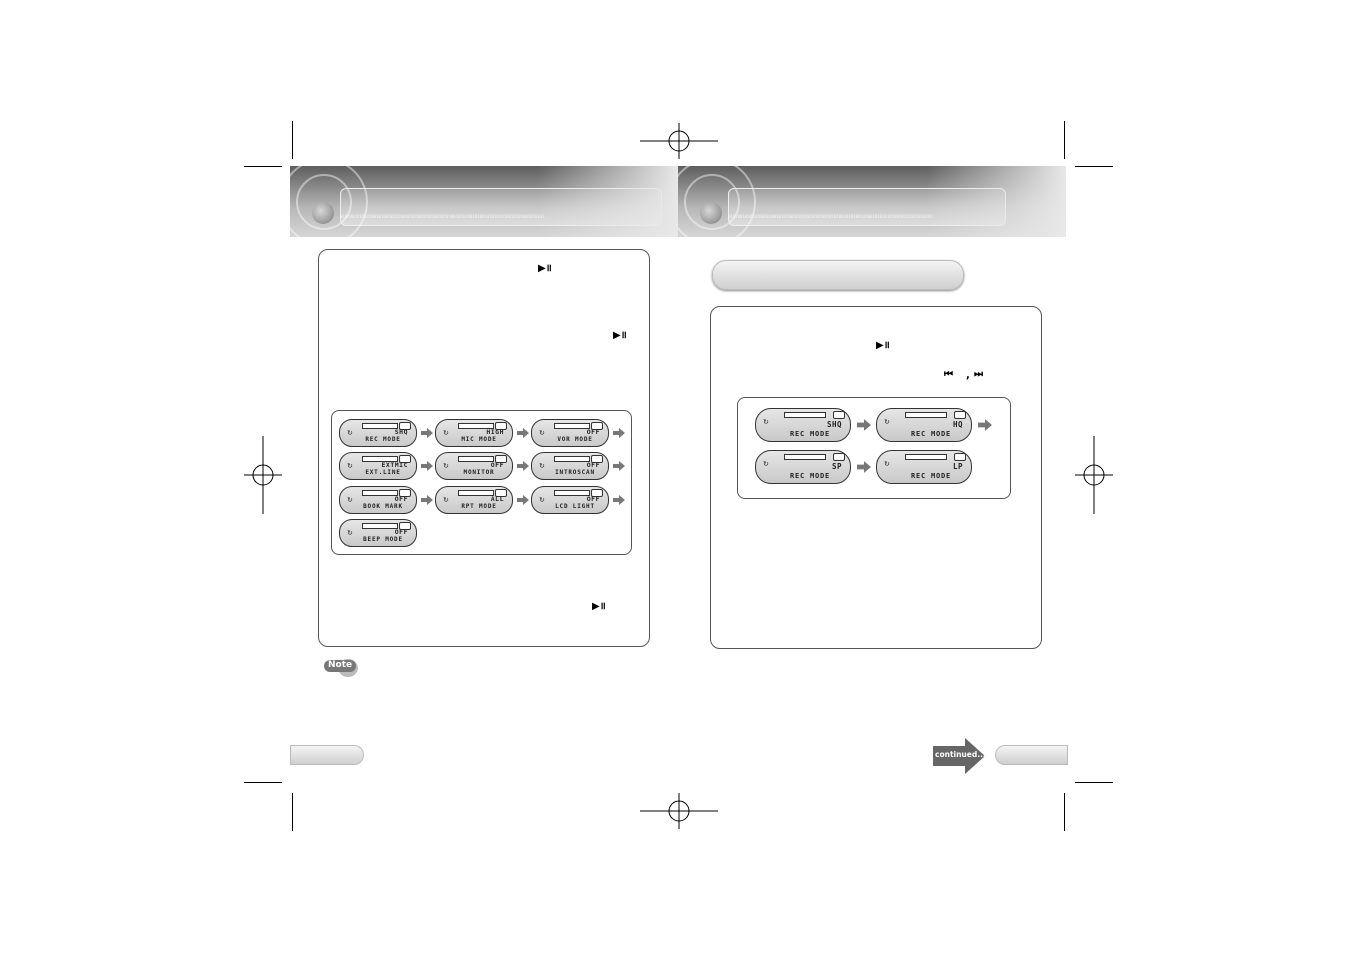 Image resolution: width=1351 pixels, height=954 pixels. I want to click on lcd-label: BOOK MARK, so click(383, 506).